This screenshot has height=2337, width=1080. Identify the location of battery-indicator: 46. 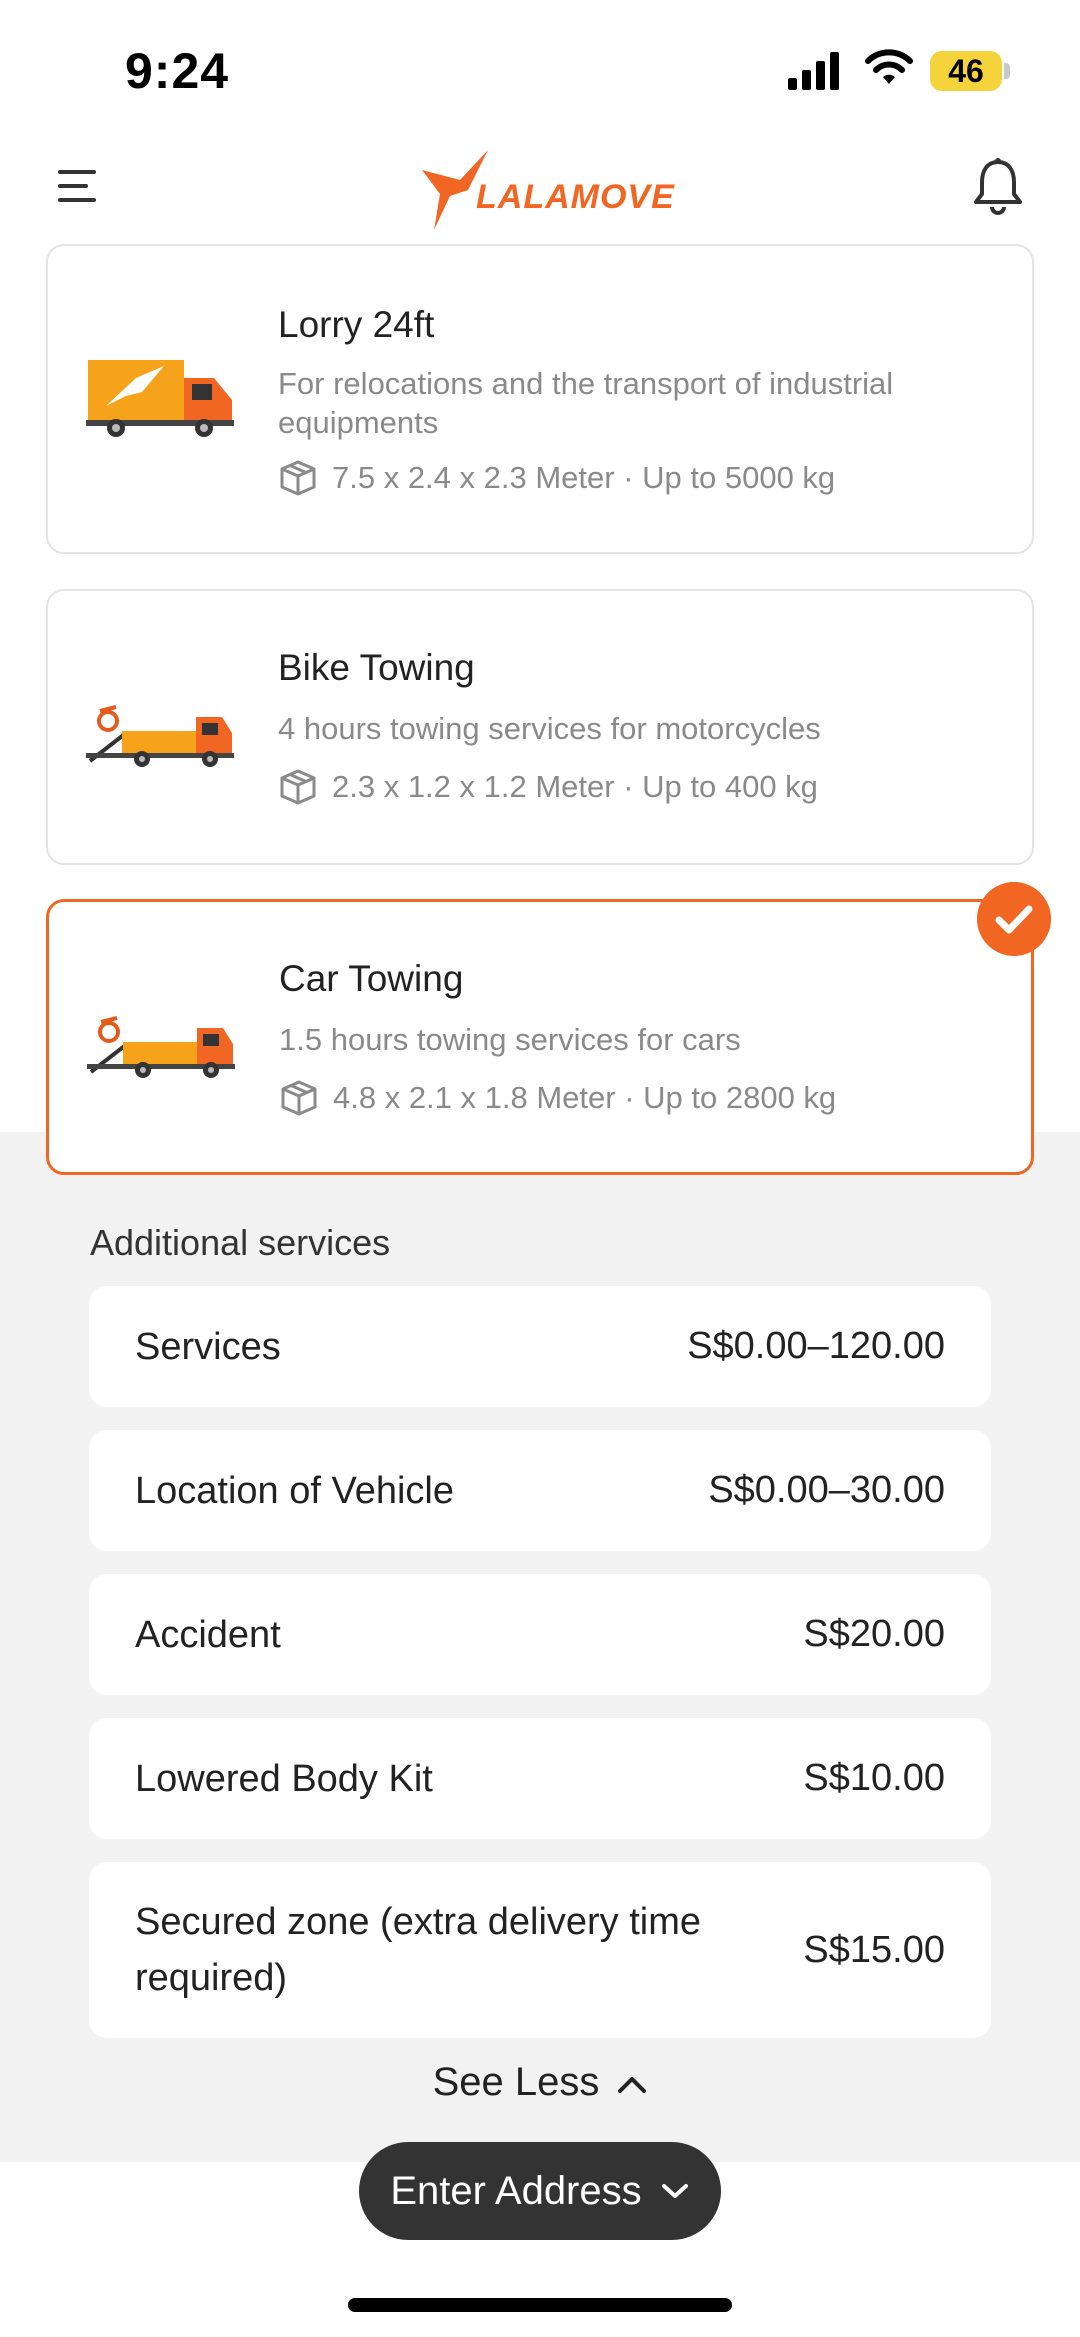
(966, 71).